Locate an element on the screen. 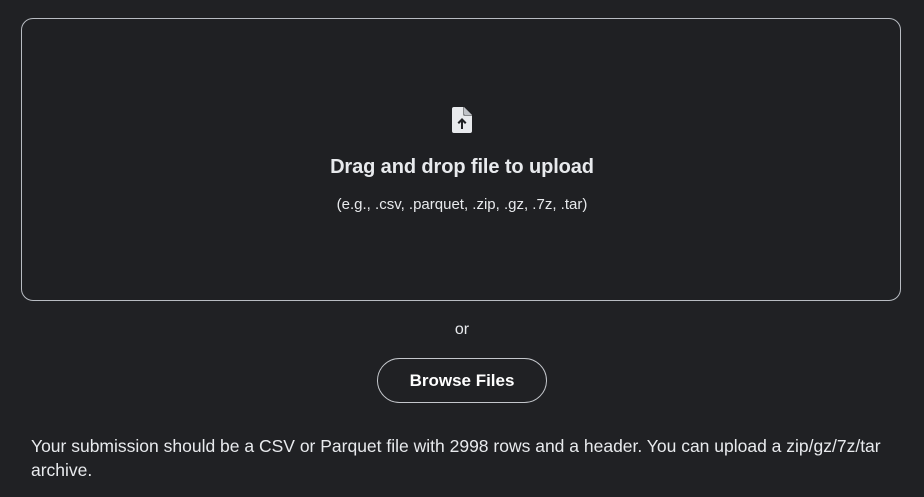  file-upload-icon is located at coordinates (462, 120).